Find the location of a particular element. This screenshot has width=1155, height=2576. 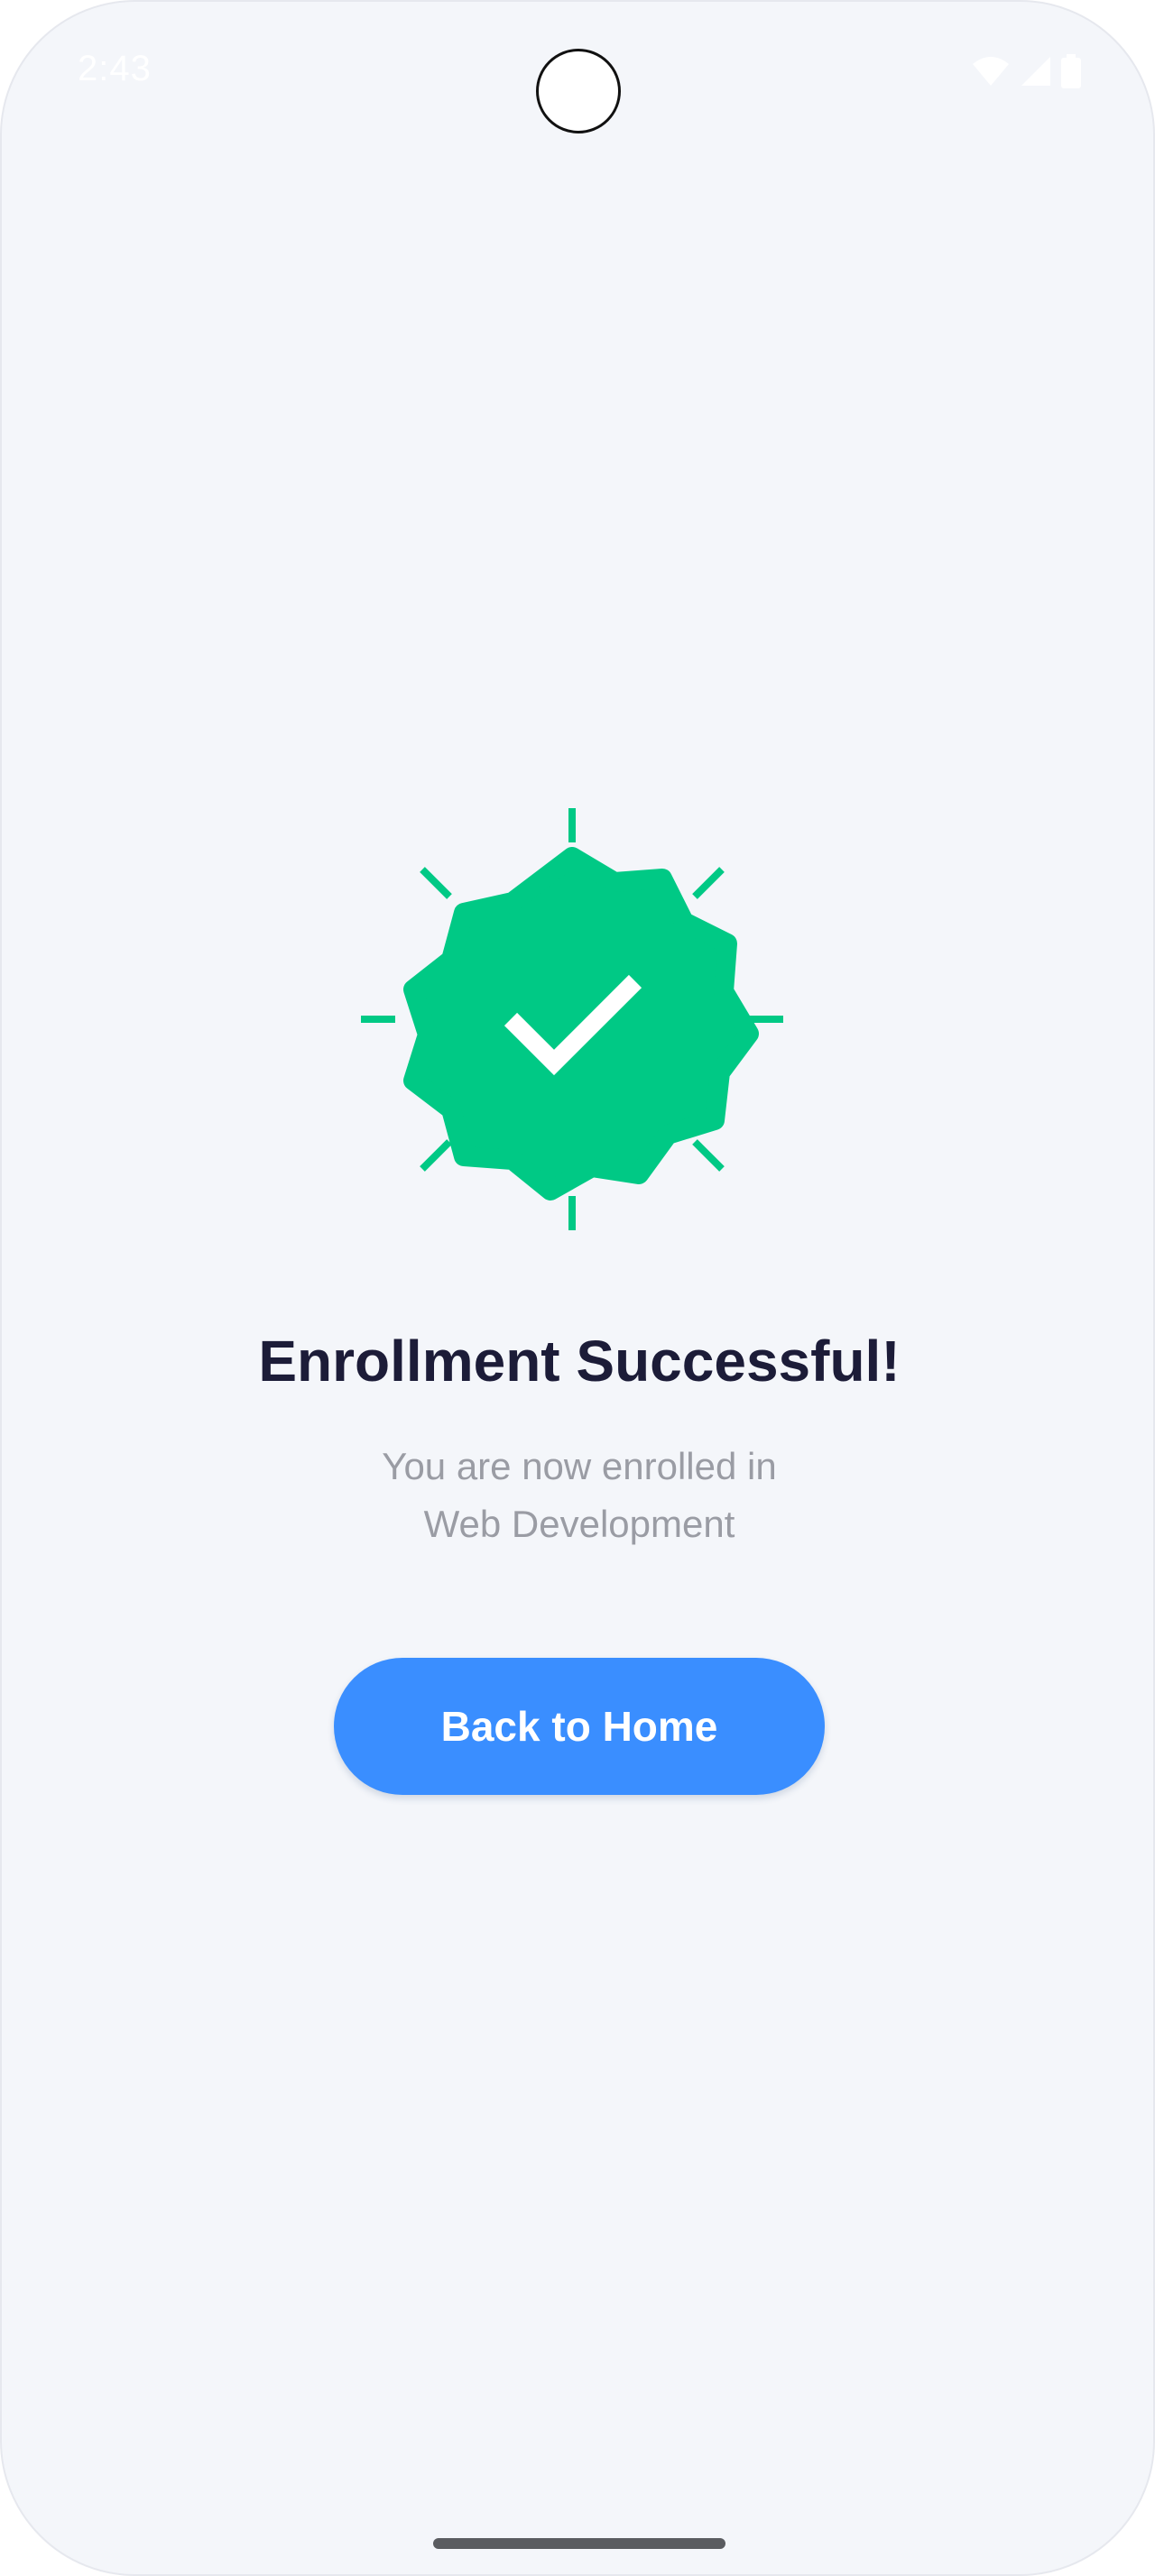

back-to-home-label: Back to Home is located at coordinates (579, 1727).